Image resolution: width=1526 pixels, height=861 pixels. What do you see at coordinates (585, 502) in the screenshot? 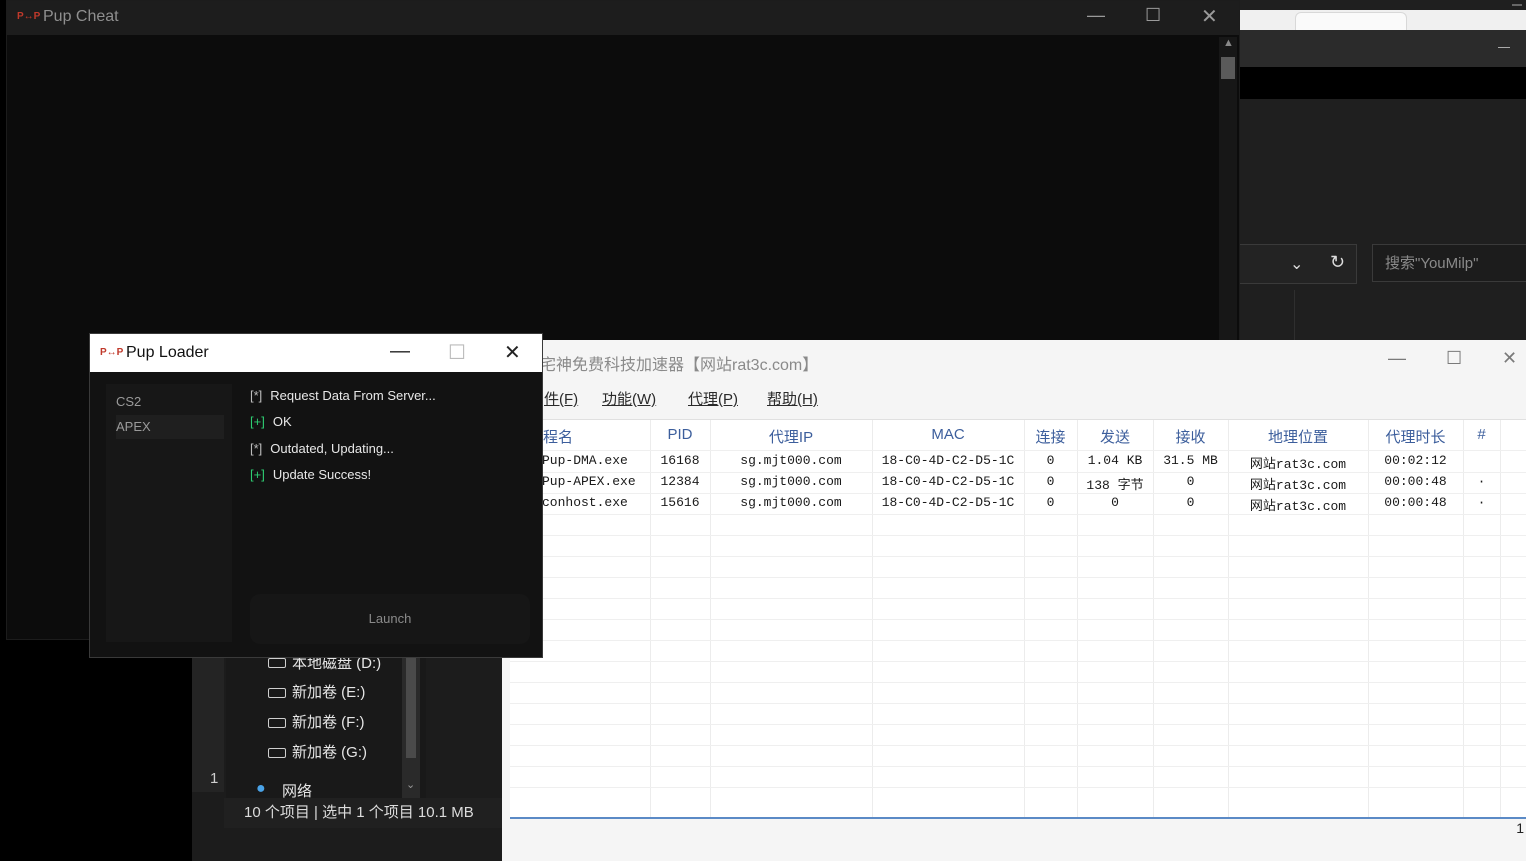
I see `table-cell: conhost.exe` at bounding box center [585, 502].